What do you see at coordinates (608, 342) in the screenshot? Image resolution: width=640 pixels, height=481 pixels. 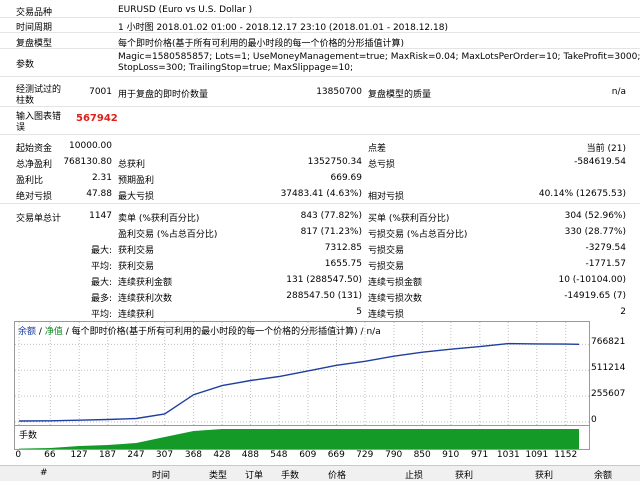 I see `y-tick-label: 766821` at bounding box center [608, 342].